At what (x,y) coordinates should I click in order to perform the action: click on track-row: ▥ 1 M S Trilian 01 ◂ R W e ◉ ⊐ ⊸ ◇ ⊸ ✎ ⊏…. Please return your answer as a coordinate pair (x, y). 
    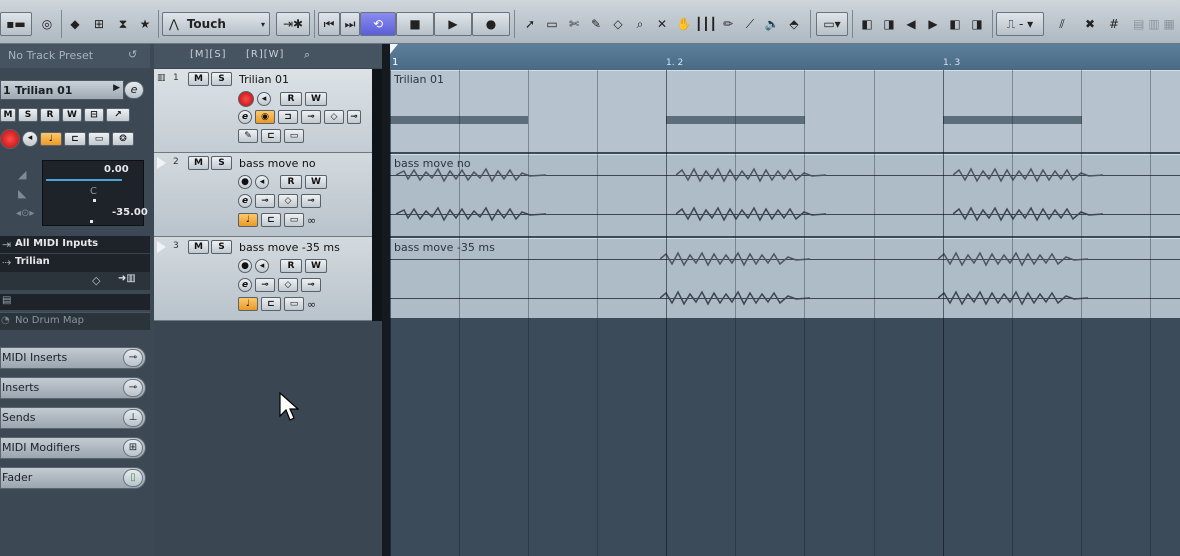
    Looking at the image, I should click on (268, 111).